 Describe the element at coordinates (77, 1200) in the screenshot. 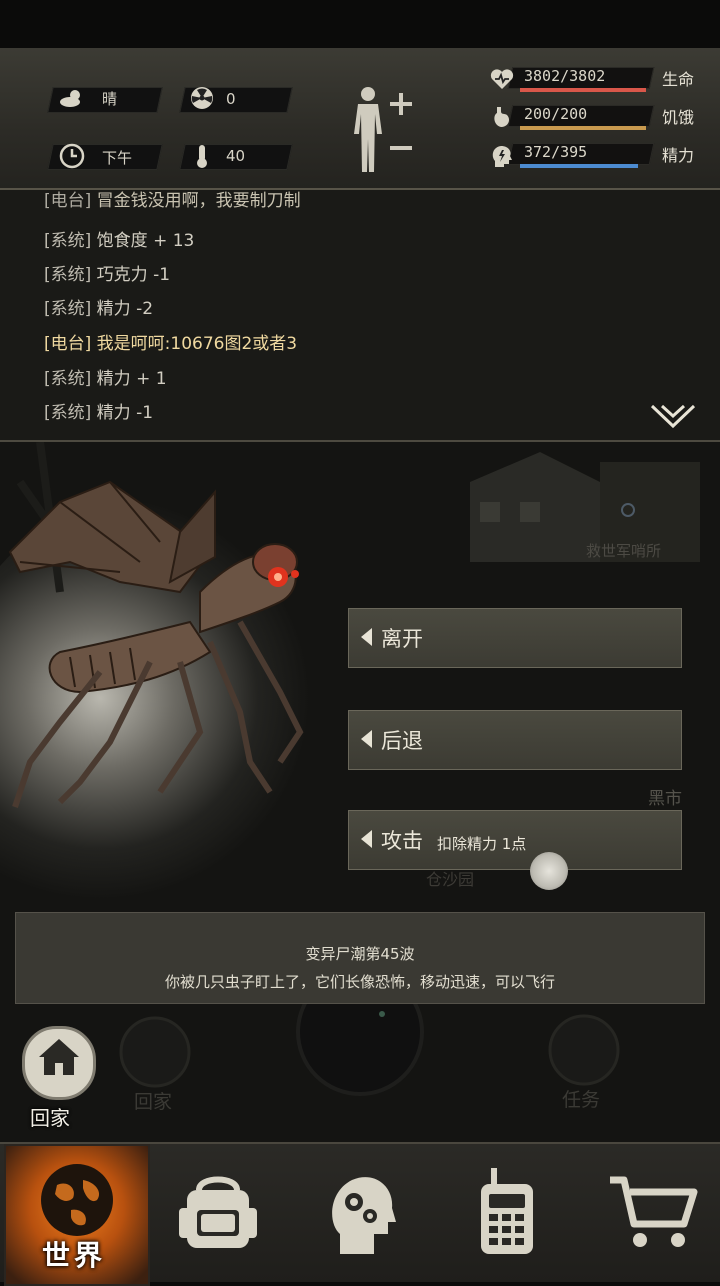

I see `globe-icon` at that location.